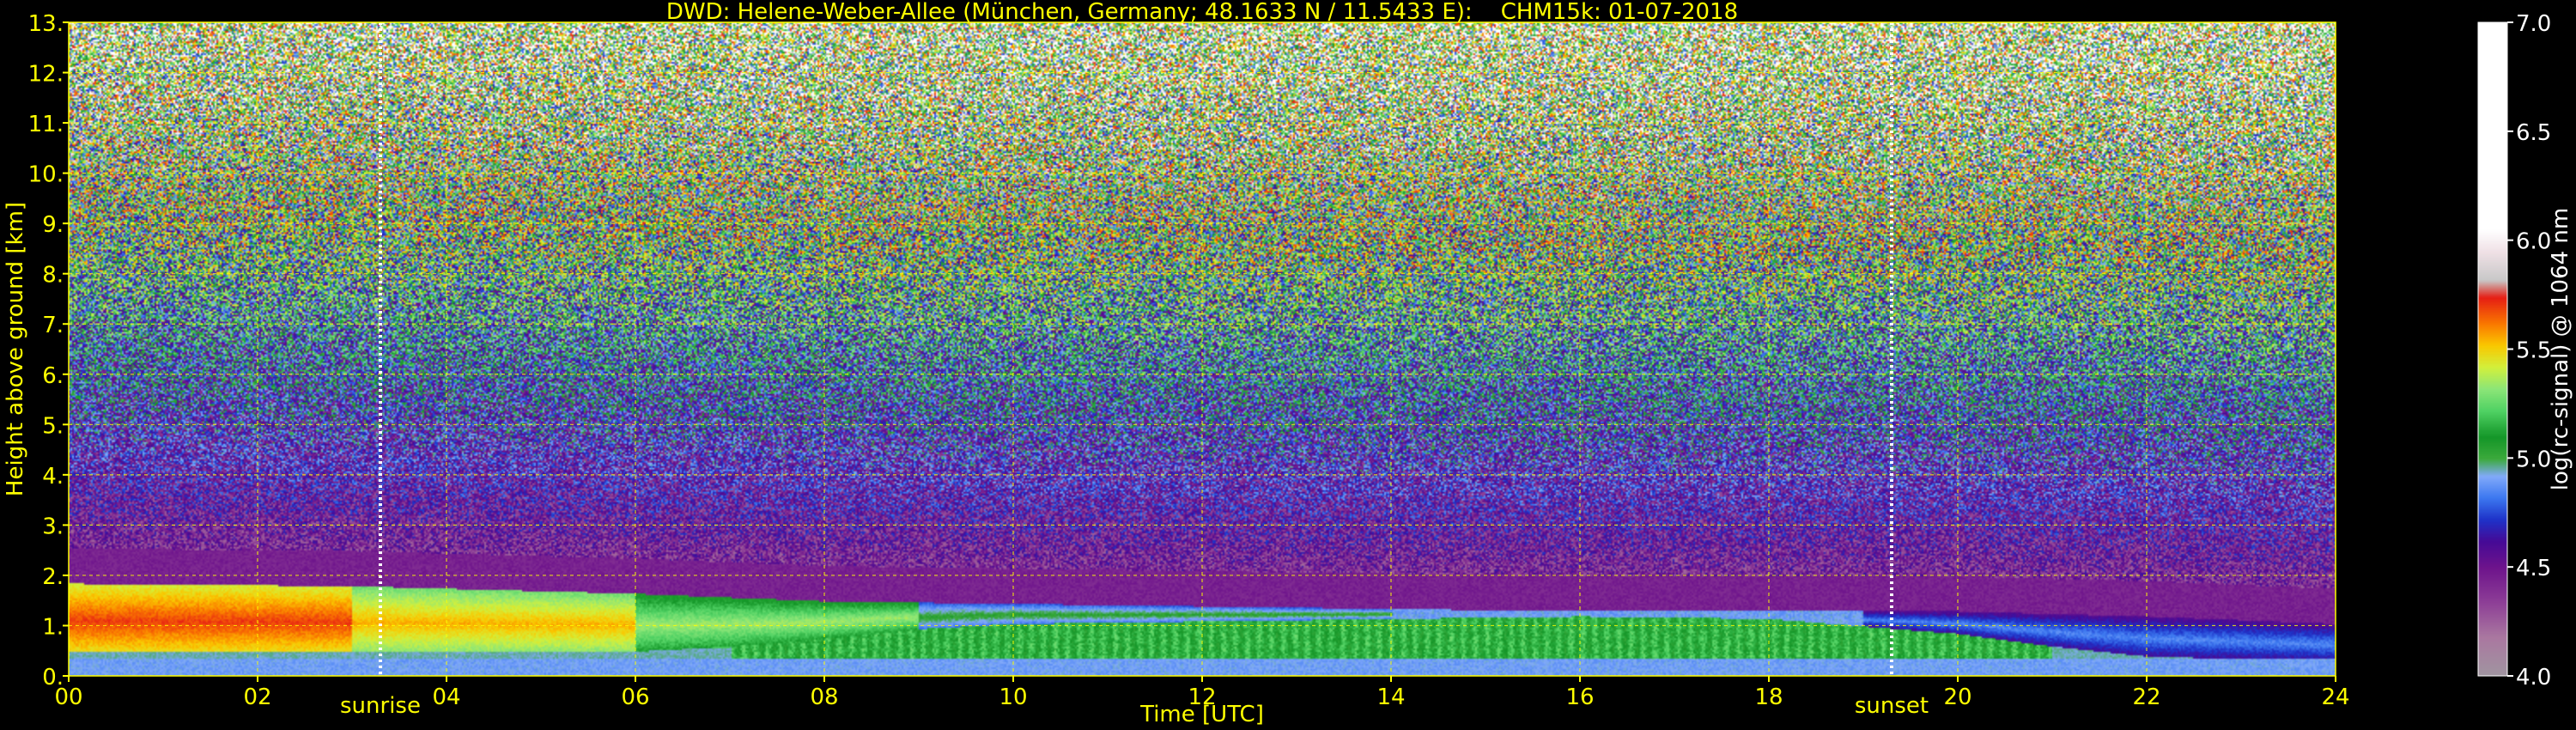 Image resolution: width=2576 pixels, height=730 pixels. What do you see at coordinates (2533, 24) in the screenshot?
I see `colorbar-tick-label: 7.0` at bounding box center [2533, 24].